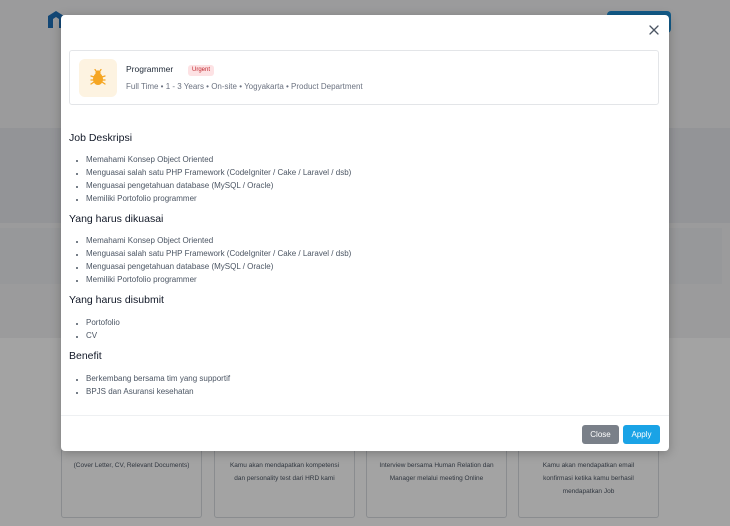 Image resolution: width=730 pixels, height=526 pixels. What do you see at coordinates (150, 69) in the screenshot?
I see `job-title: Programmer` at bounding box center [150, 69].